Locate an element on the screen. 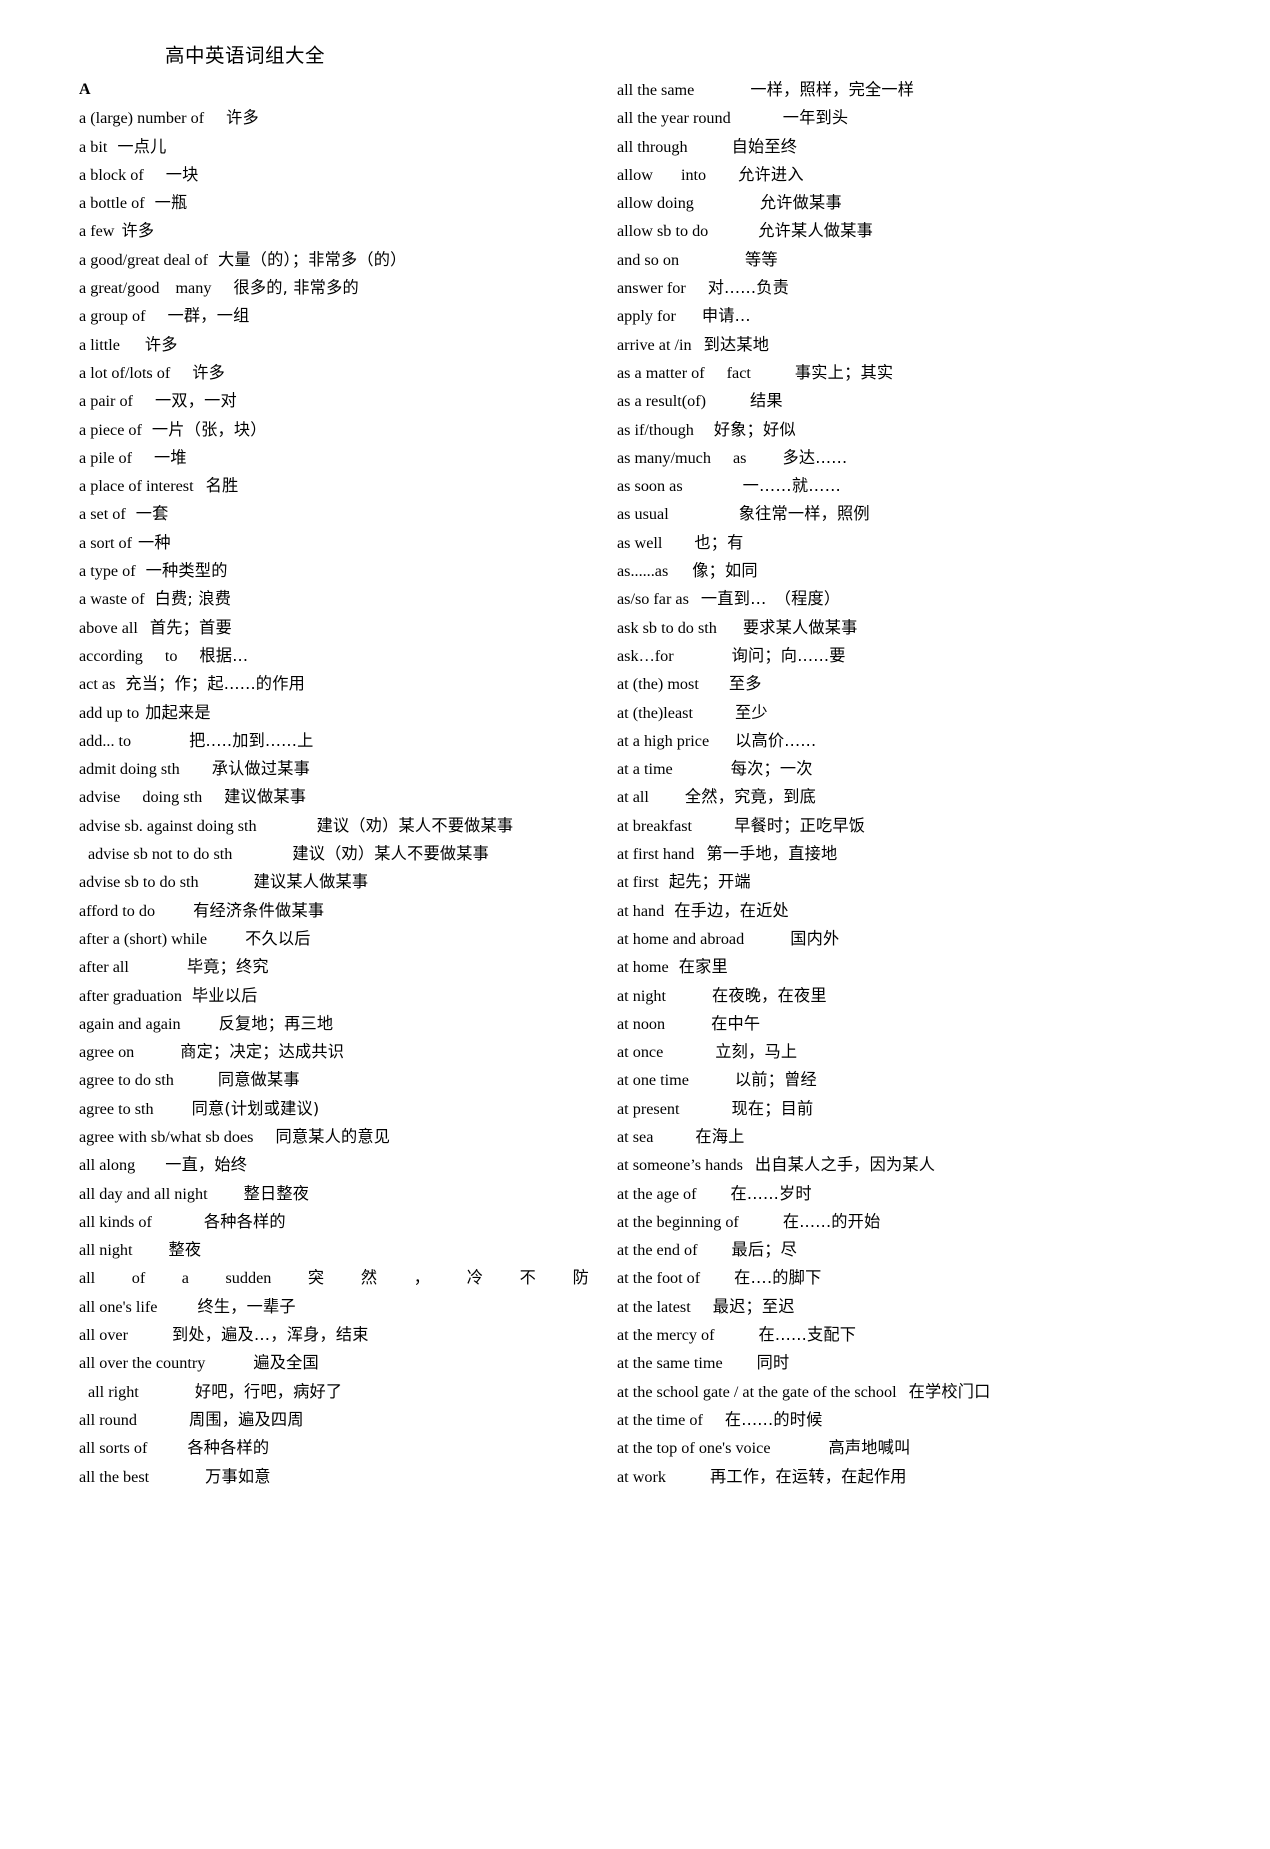  phrase-chinese: 一年到头 is located at coordinates (815, 118).